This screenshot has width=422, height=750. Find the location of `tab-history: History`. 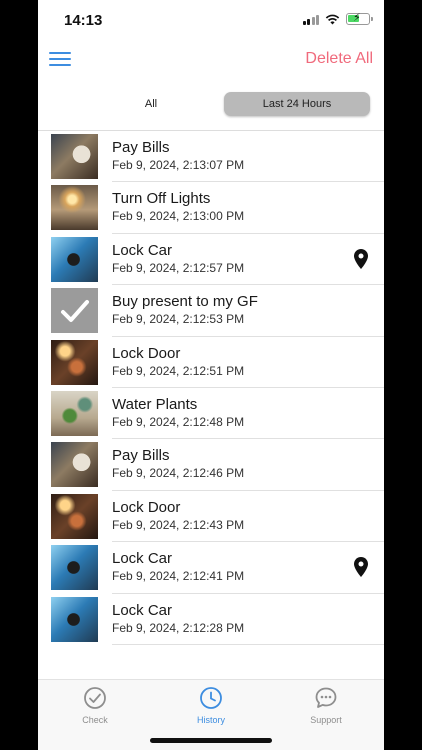

tab-history: History is located at coordinates (211, 705).